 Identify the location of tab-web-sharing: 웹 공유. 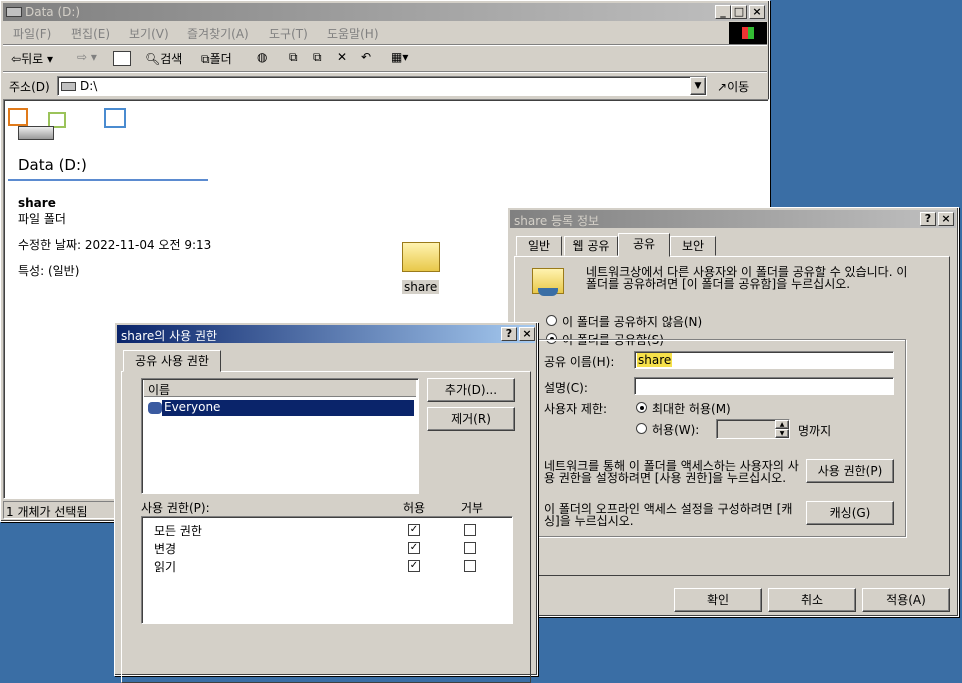
(591, 246).